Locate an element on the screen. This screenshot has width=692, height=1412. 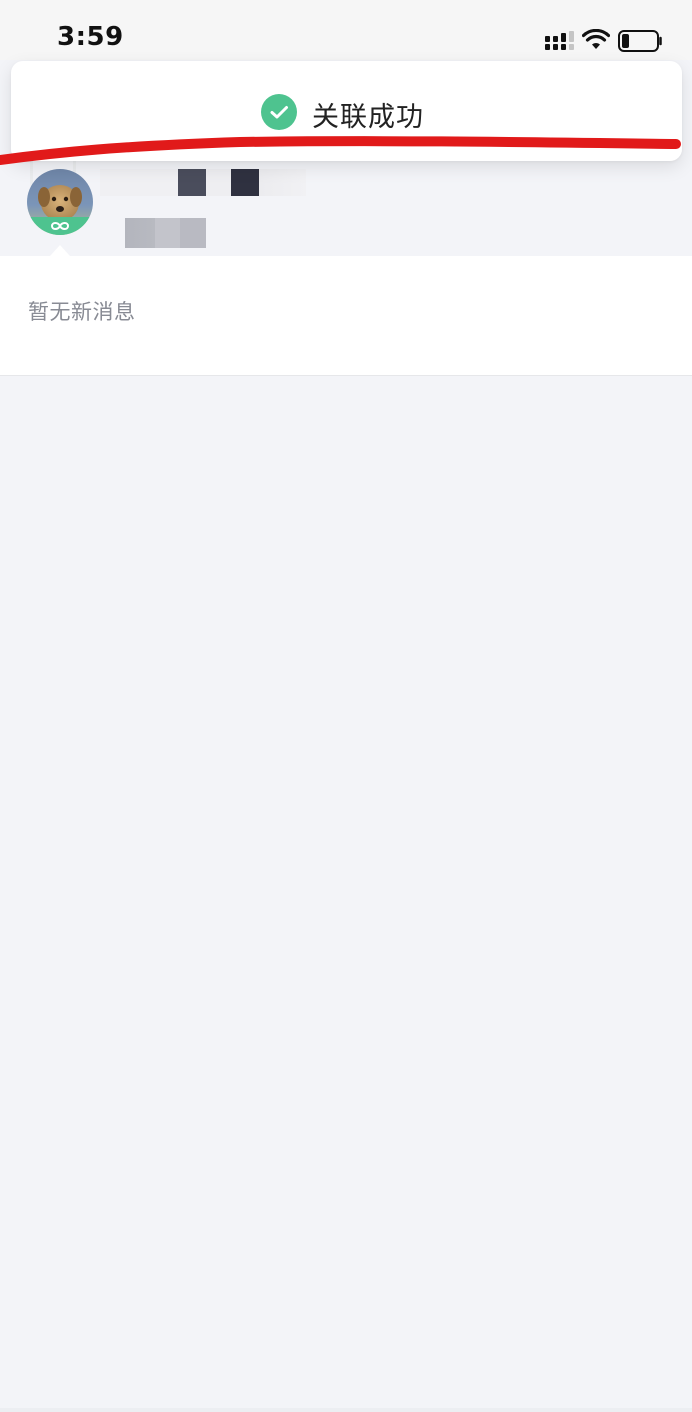
toast-message: 关联成功 is located at coordinates (368, 117).